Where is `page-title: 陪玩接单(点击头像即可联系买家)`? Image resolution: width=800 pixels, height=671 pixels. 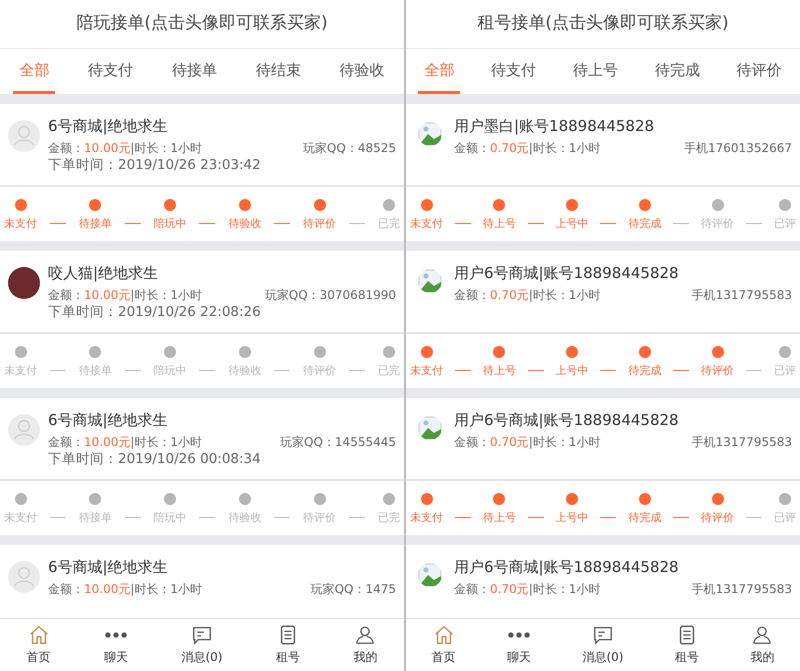
page-title: 陪玩接单(点击头像即可联系买家) is located at coordinates (202, 24).